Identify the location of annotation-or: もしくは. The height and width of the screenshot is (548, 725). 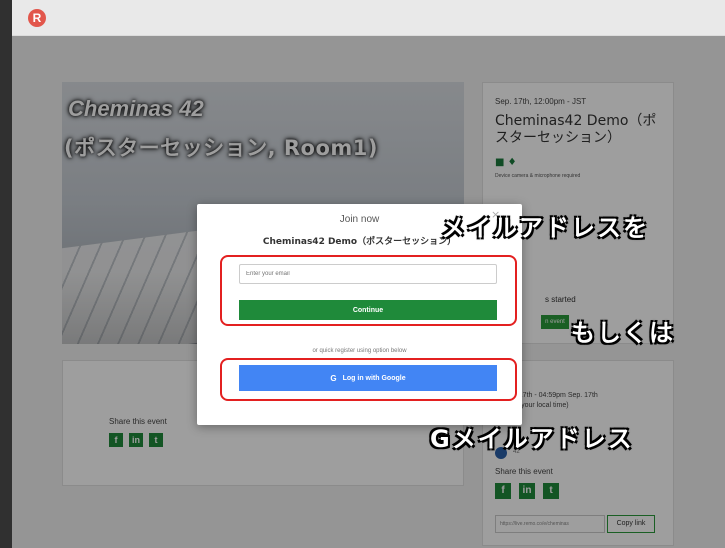
(623, 333).